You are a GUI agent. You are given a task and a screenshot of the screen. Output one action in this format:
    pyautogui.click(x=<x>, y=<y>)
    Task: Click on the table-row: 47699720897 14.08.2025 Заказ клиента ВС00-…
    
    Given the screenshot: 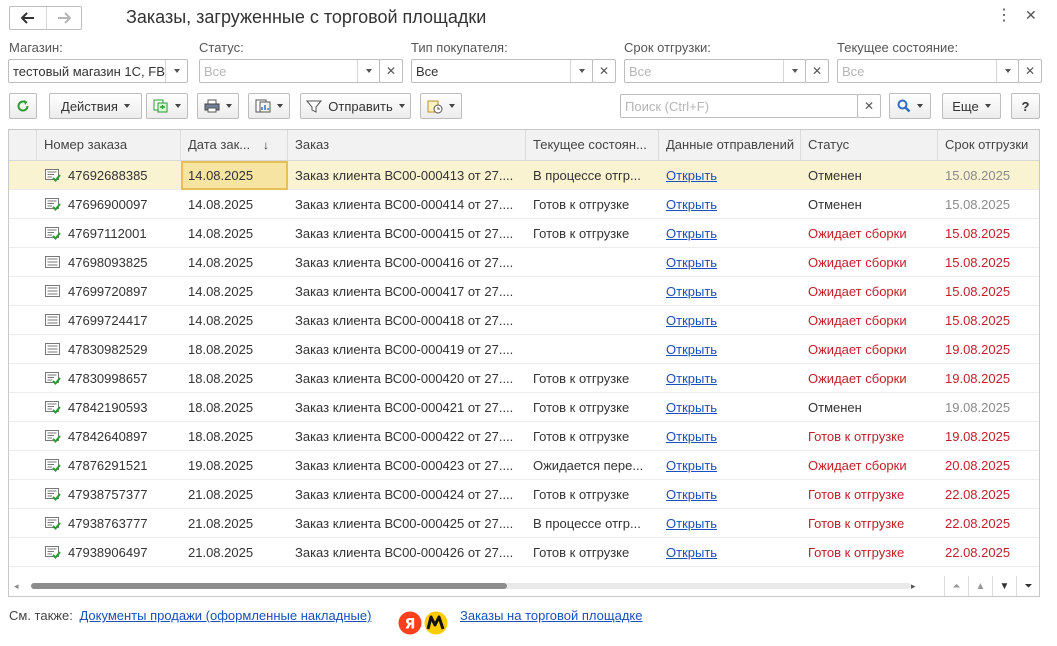 What is the action you would take?
    pyautogui.click(x=524, y=291)
    